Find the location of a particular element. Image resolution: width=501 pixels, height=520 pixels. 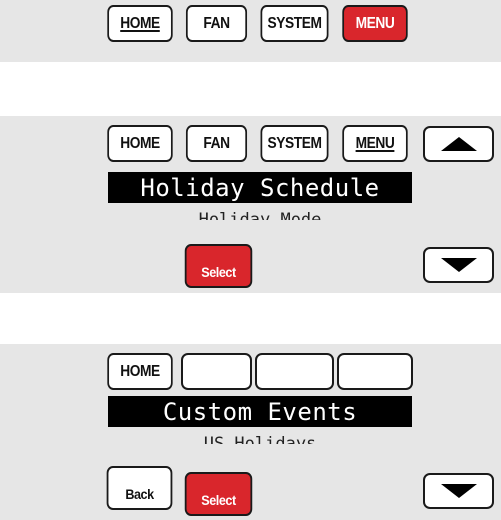

next-menu-option: Holiday Mode is located at coordinates (260, 214).